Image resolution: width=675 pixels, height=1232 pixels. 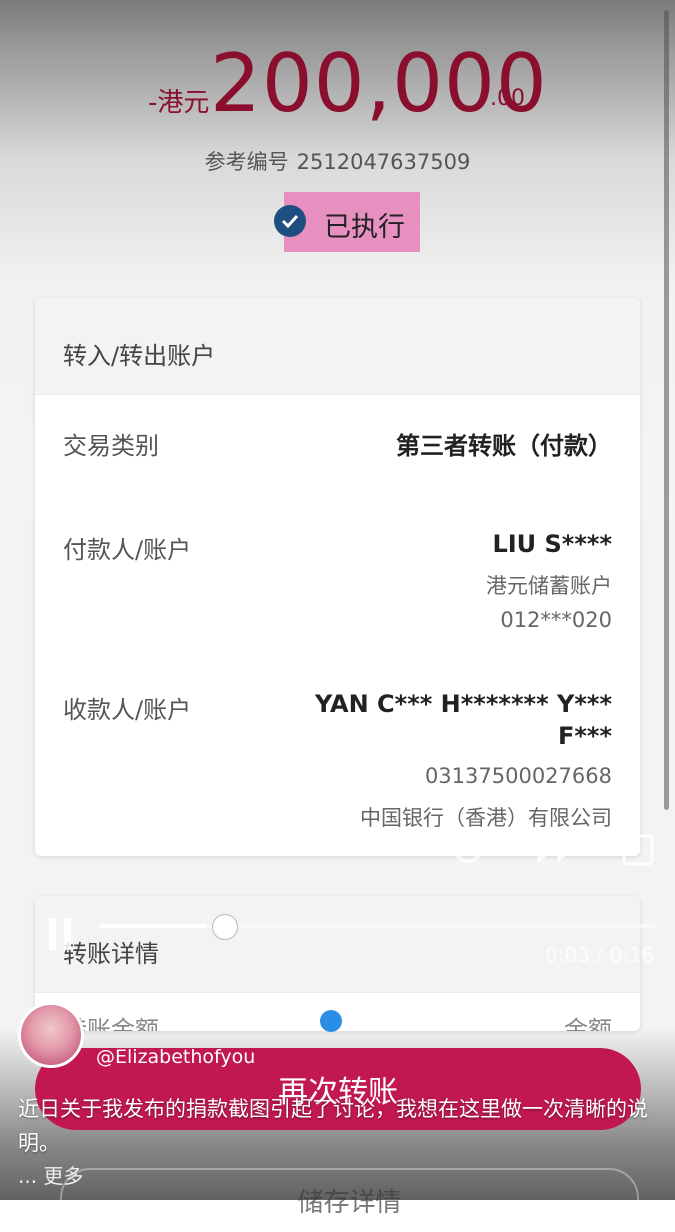 I want to click on share-icon, so click(x=555, y=850).